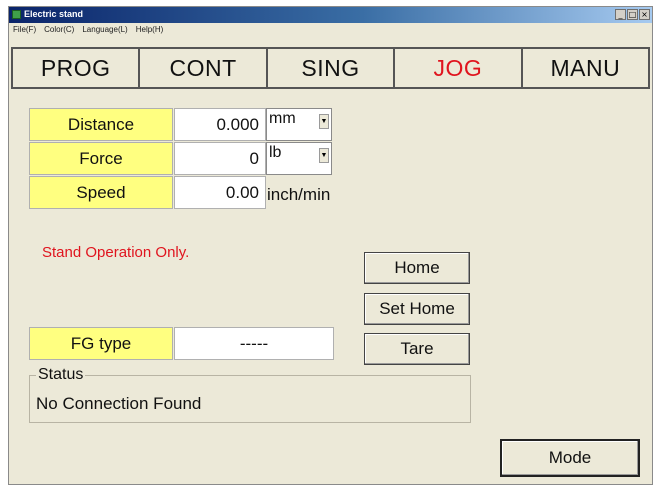  I want to click on speed-label: Speed, so click(101, 192).